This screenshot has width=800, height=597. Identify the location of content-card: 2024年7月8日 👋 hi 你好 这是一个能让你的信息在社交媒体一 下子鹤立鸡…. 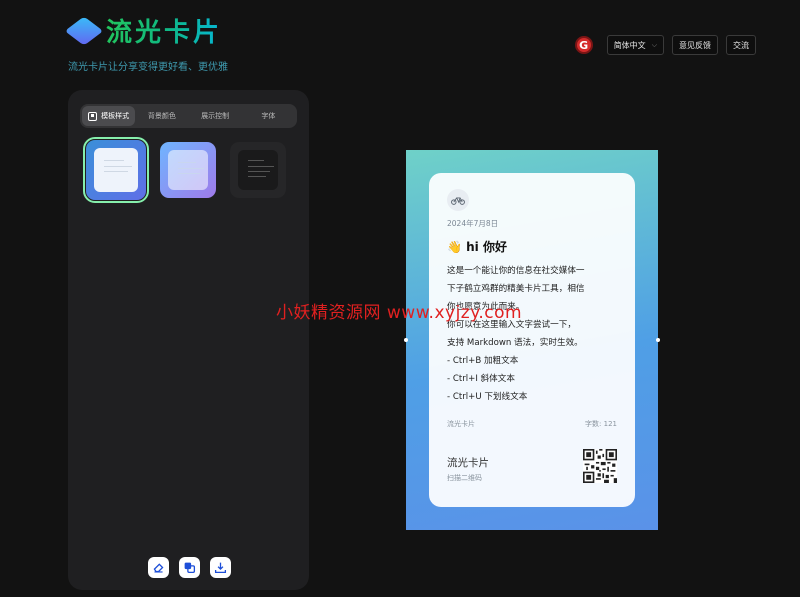
(532, 340).